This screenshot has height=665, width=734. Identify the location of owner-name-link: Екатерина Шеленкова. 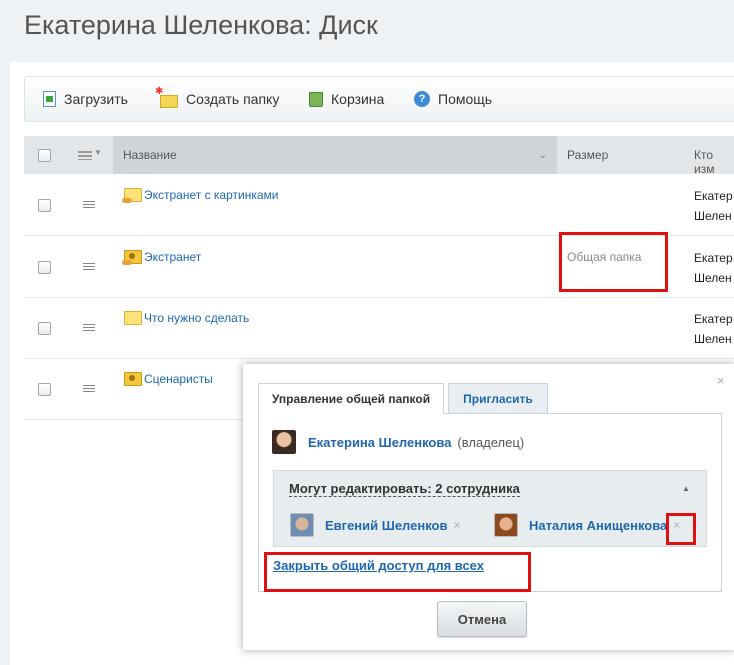
(379, 442).